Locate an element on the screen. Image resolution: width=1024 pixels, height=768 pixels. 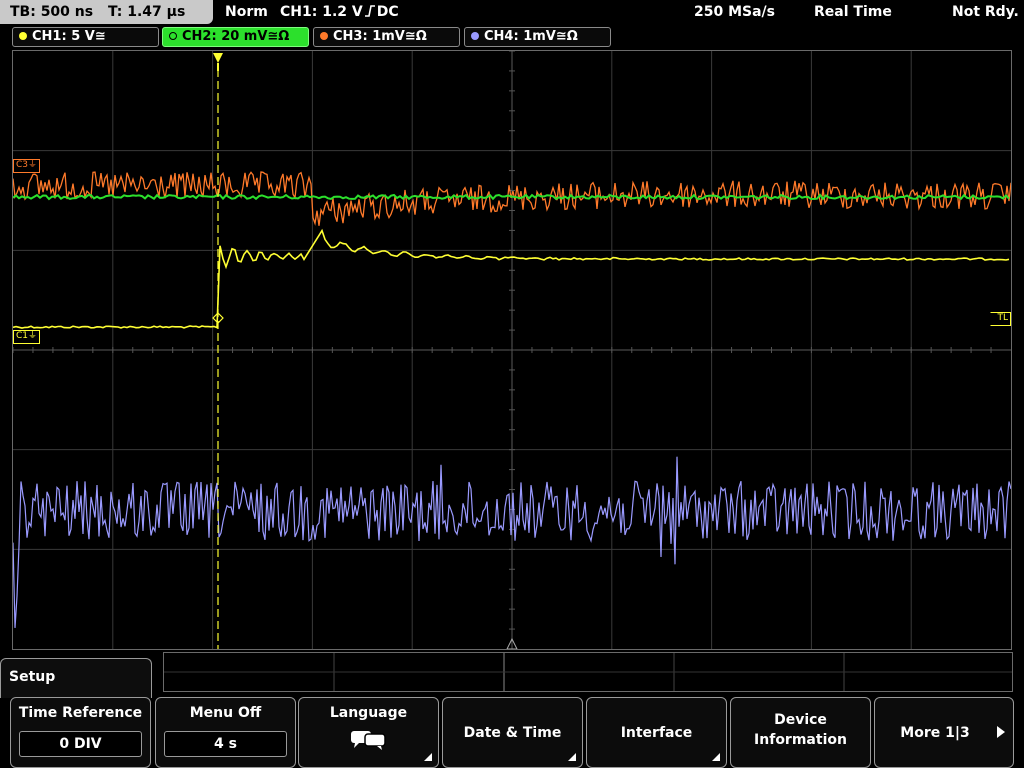
arrow-right-icon is located at coordinates (1001, 732).